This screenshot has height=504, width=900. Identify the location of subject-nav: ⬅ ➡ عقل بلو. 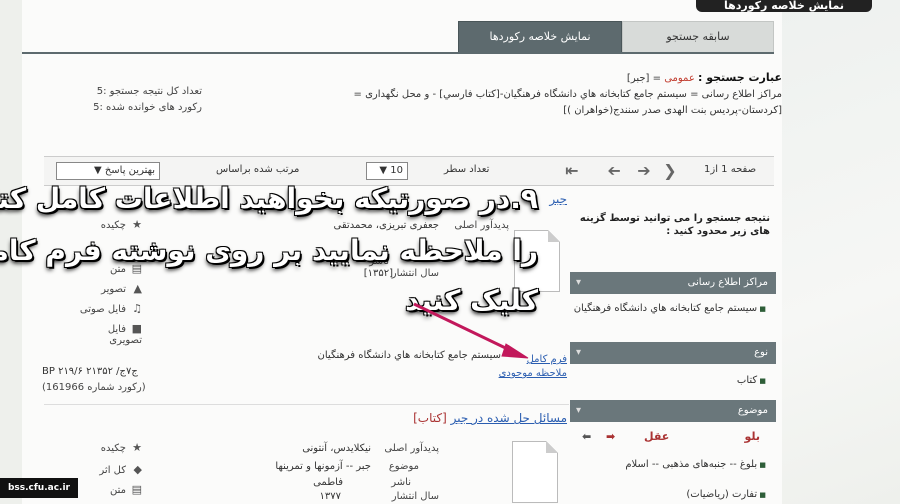
(675, 438).